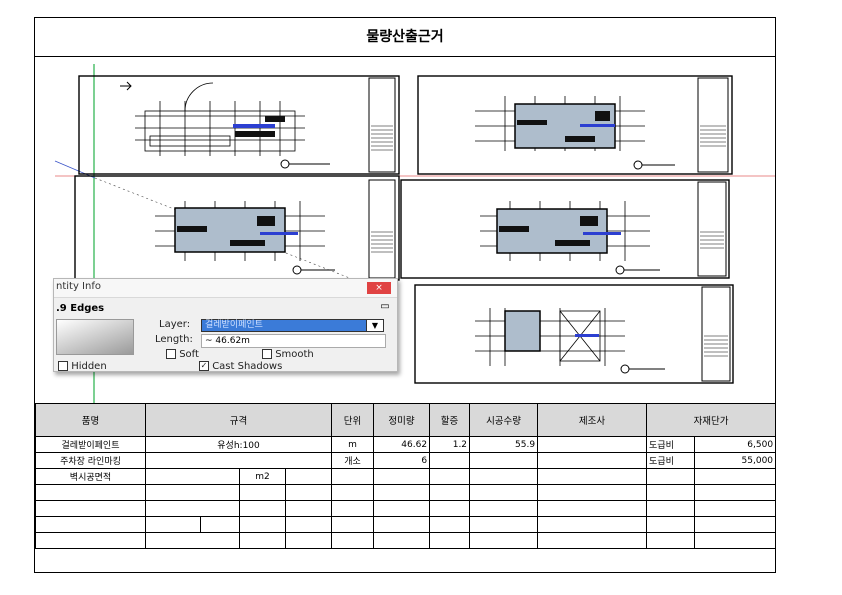 The width and height of the screenshot is (842, 595). What do you see at coordinates (90, 420) in the screenshot?
I see `header-item: 품명` at bounding box center [90, 420].